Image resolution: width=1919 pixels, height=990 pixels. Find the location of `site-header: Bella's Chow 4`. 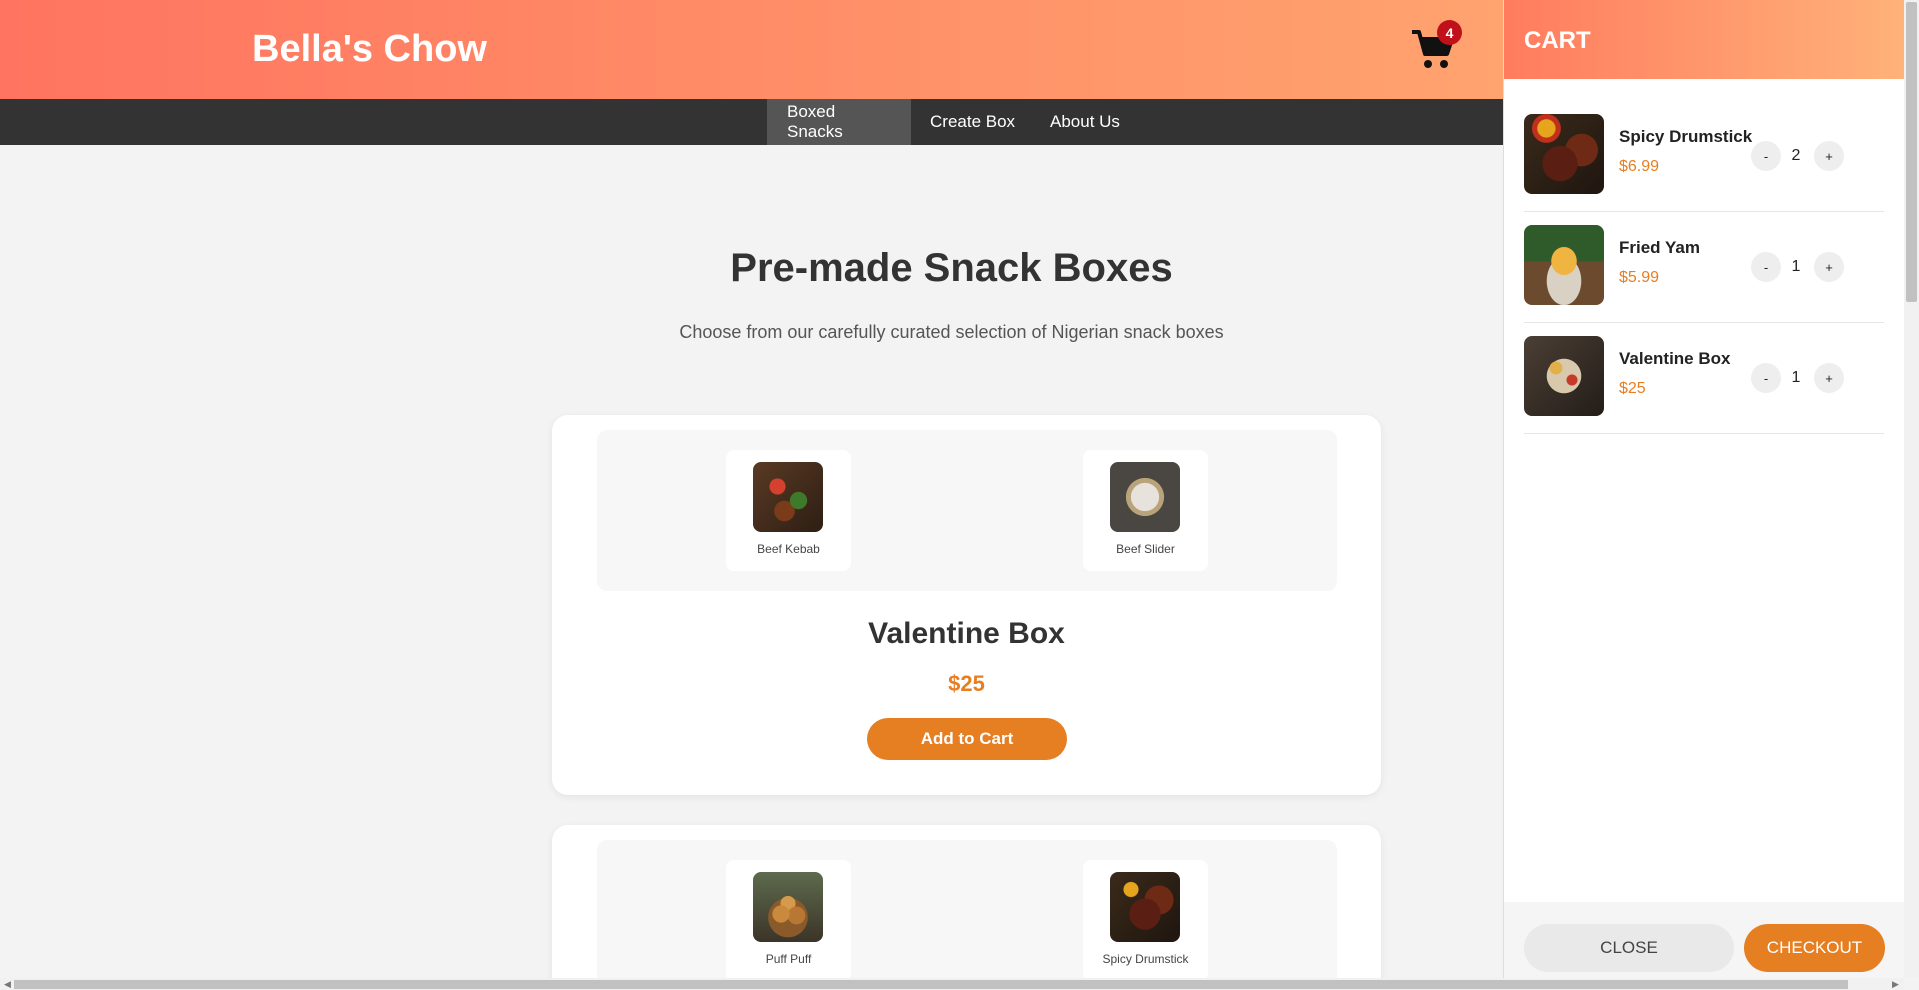

site-header: Bella's Chow 4 is located at coordinates (751, 49).